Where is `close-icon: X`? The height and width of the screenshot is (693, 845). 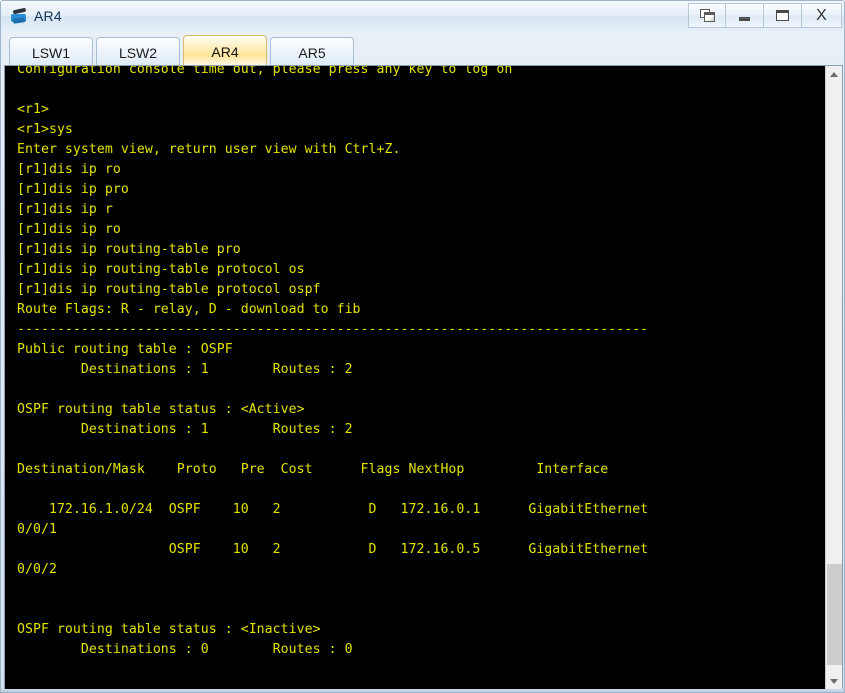
close-icon: X is located at coordinates (821, 15).